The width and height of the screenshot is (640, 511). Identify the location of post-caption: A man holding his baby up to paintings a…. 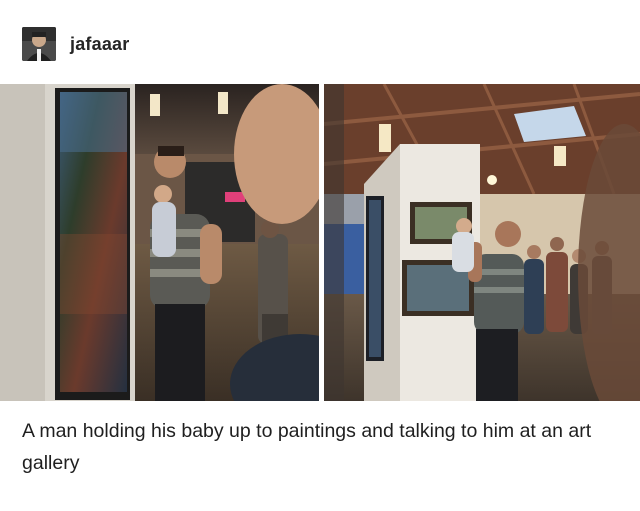
(307, 447).